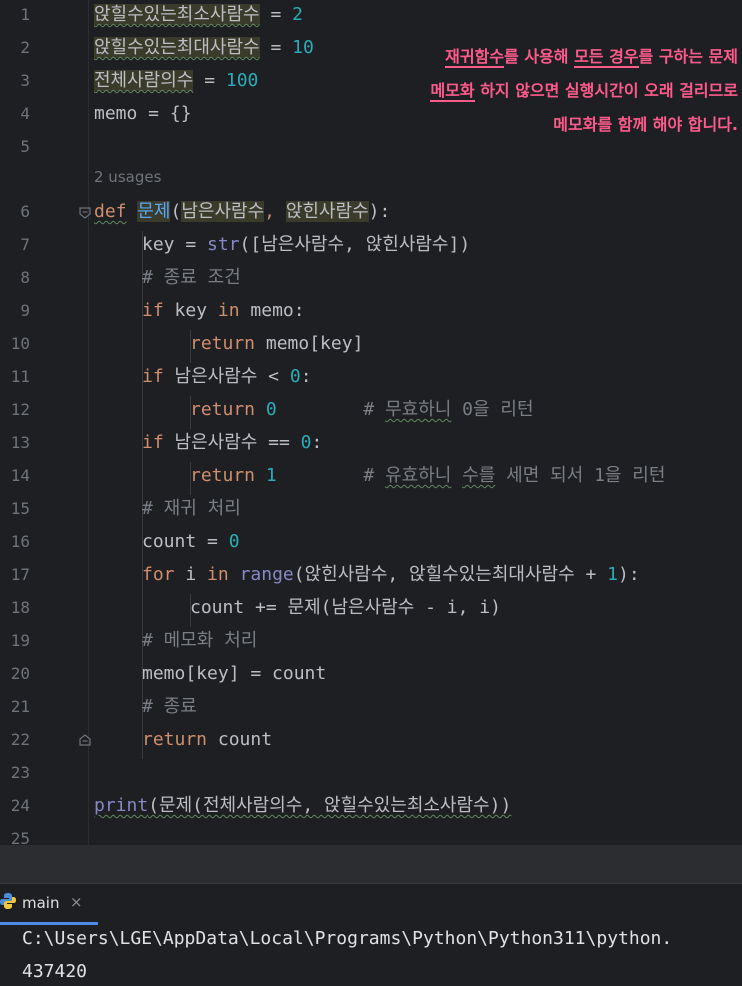  Describe the element at coordinates (176, 80) in the screenshot. I see `code-line: 전체사람의수 = 100` at that location.